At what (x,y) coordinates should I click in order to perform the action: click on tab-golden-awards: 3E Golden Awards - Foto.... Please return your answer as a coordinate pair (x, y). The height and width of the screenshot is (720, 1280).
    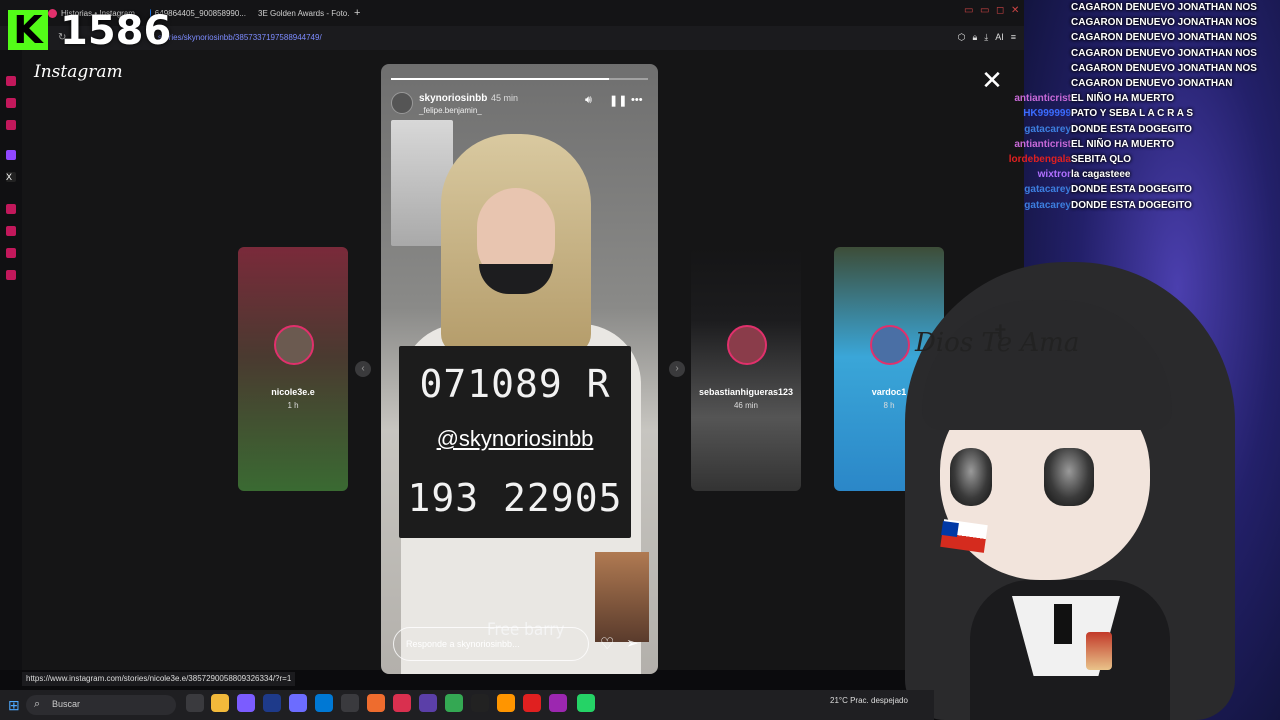
    Looking at the image, I should click on (302, 13).